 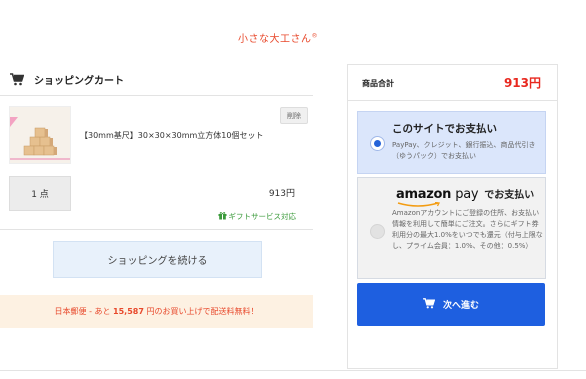 I want to click on cart-header: ショッピングカート, so click(x=67, y=79).